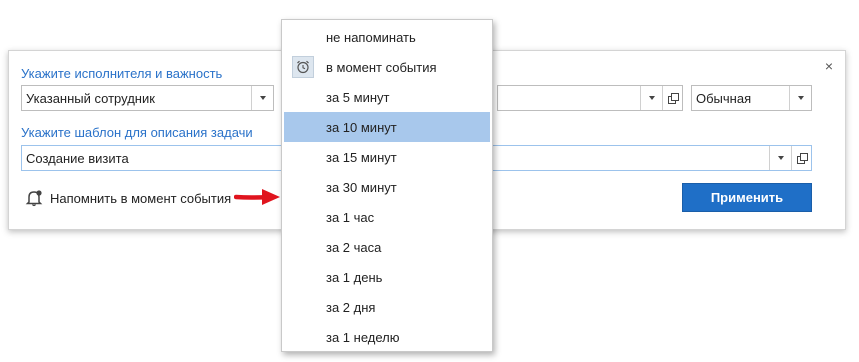 Image resolution: width=859 pixels, height=362 pixels. What do you see at coordinates (361, 127) in the screenshot?
I see `menu-item-label: за 10 минут` at bounding box center [361, 127].